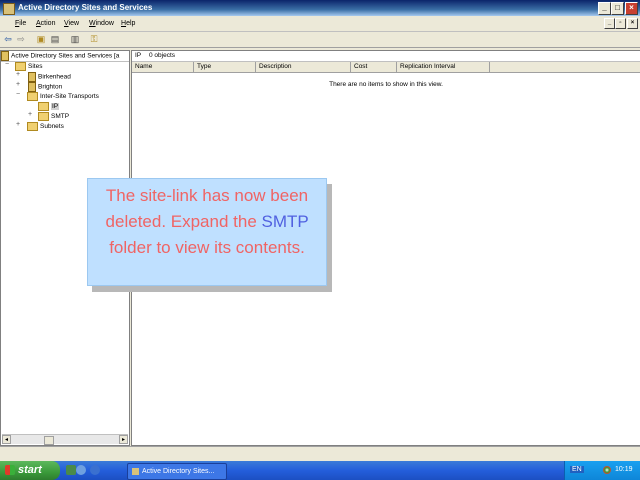 This screenshot has width=640, height=480. Describe the element at coordinates (63, 96) in the screenshot. I see `tree-item-inter-site-transports: Inter-Site Transports` at that location.